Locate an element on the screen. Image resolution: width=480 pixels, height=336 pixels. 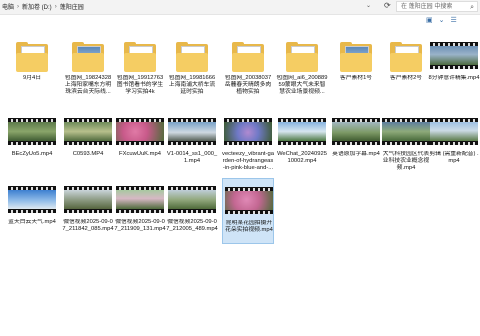
video-file-item: 微信视频2025-09-07_211909_131.mp4 is located at coordinates (140, 211).